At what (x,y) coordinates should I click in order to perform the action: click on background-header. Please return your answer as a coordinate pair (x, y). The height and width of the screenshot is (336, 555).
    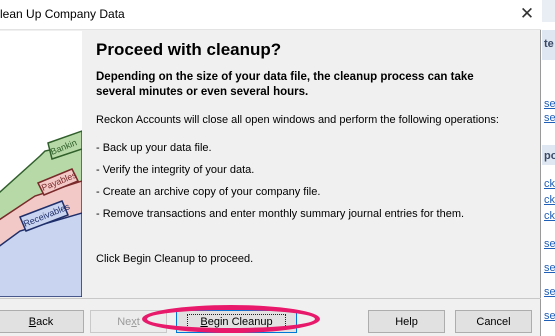
    Looking at the image, I should click on (548, 11).